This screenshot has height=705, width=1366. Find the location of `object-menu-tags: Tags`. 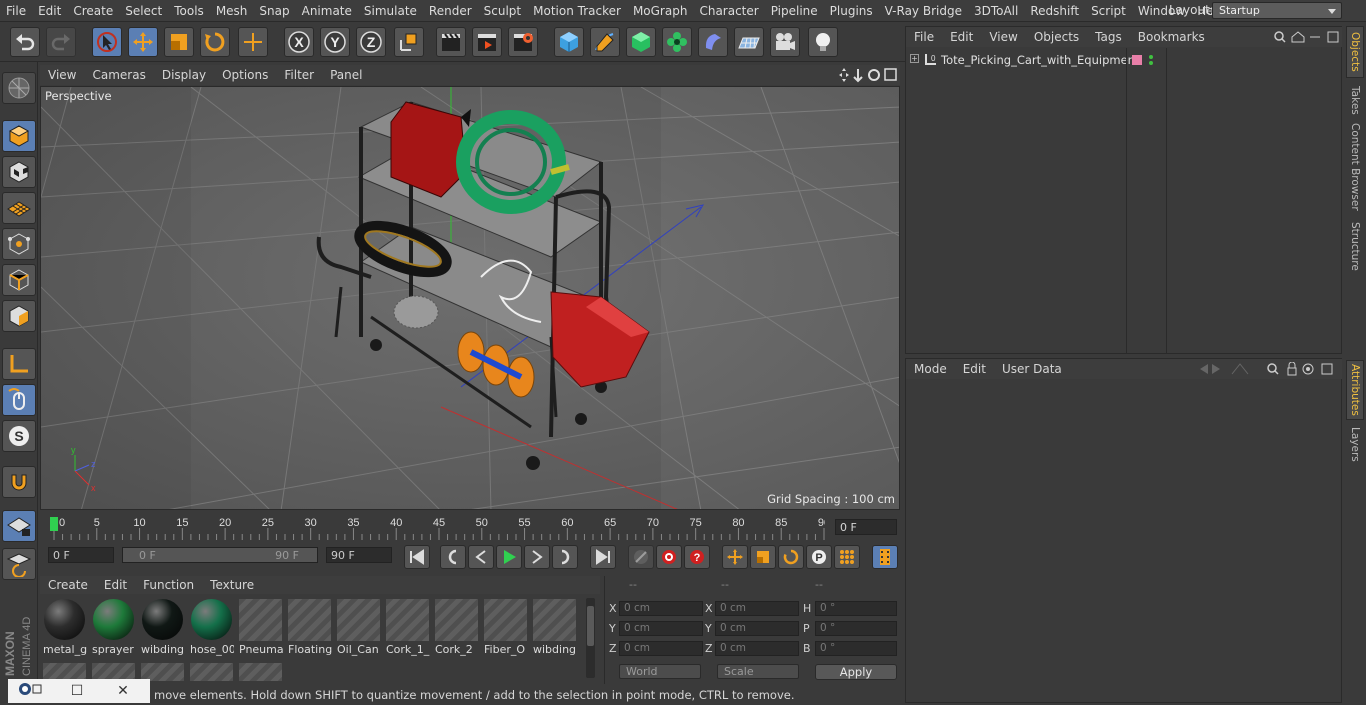

object-menu-tags: Tags is located at coordinates (1108, 37).